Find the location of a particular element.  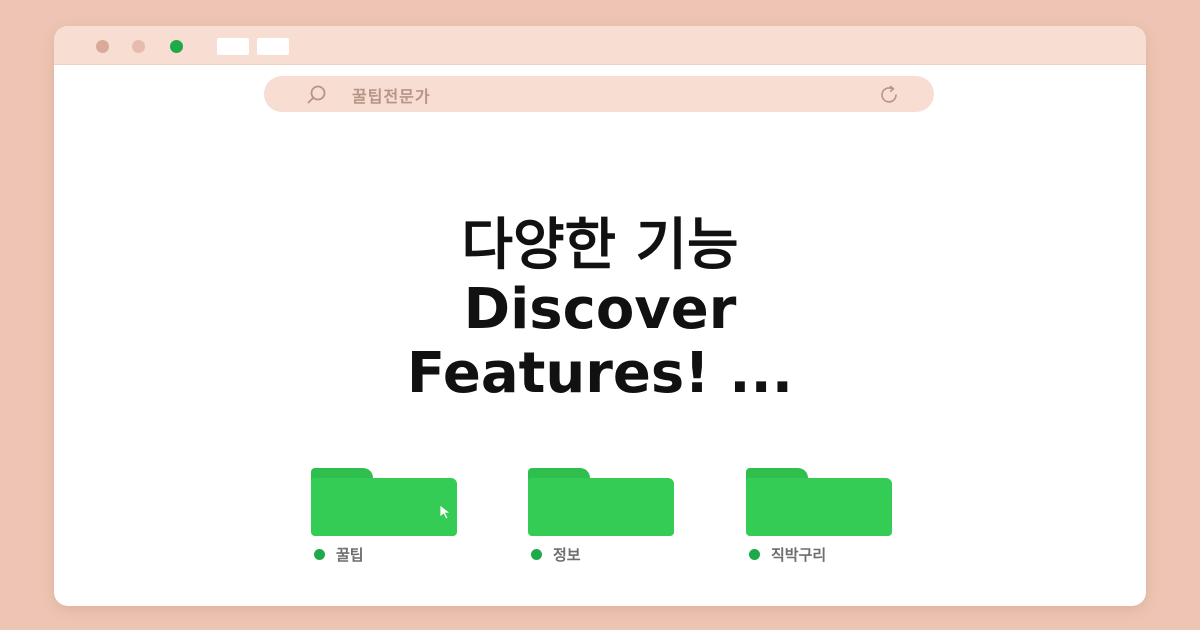

folder-label-text: 정보 is located at coordinates (567, 555).